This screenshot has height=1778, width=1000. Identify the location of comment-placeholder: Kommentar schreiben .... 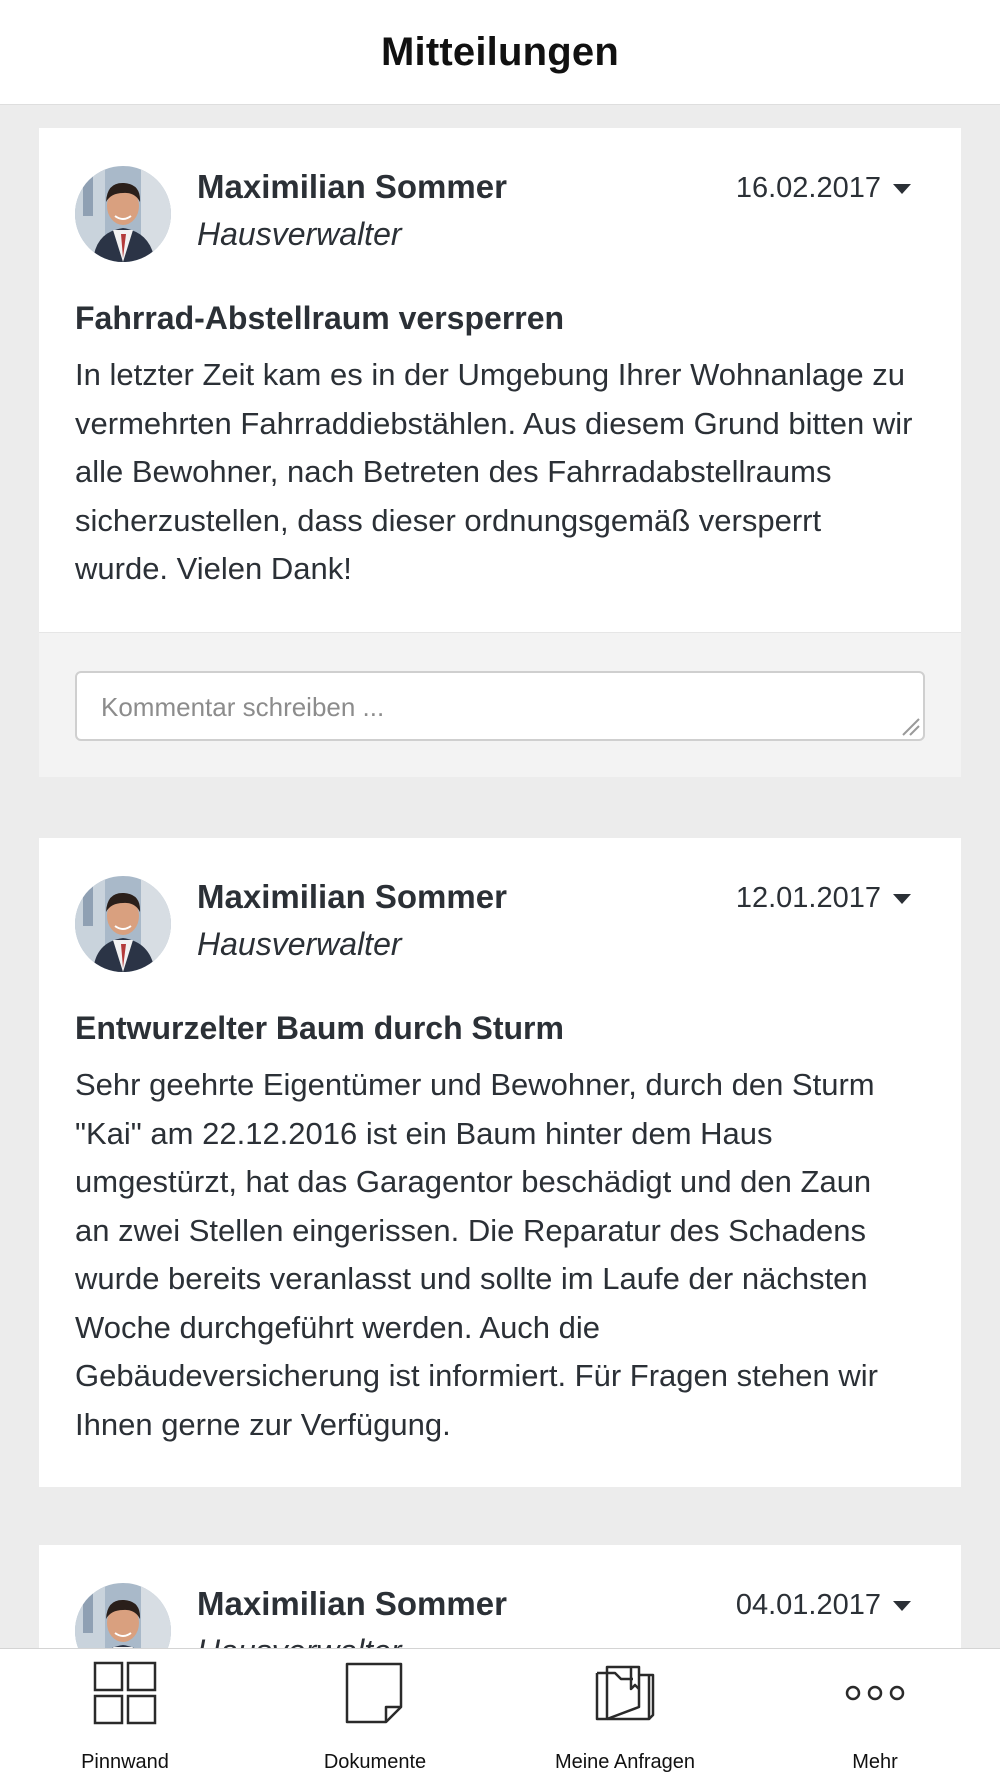
(243, 706).